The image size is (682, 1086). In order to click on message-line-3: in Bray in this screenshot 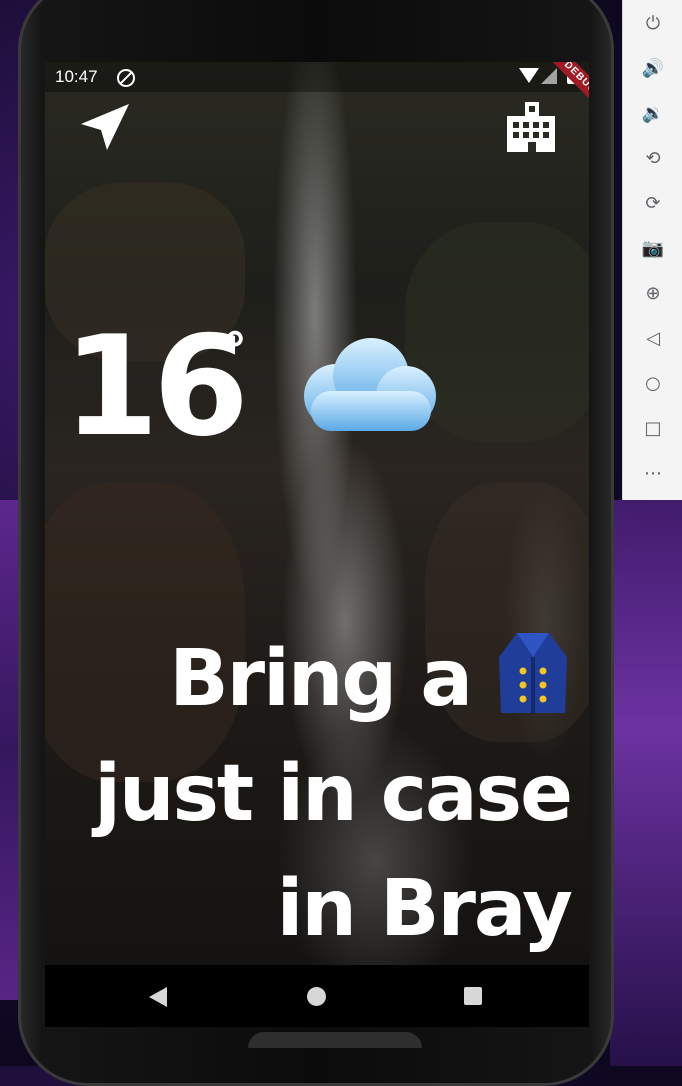, I will do `click(424, 909)`.